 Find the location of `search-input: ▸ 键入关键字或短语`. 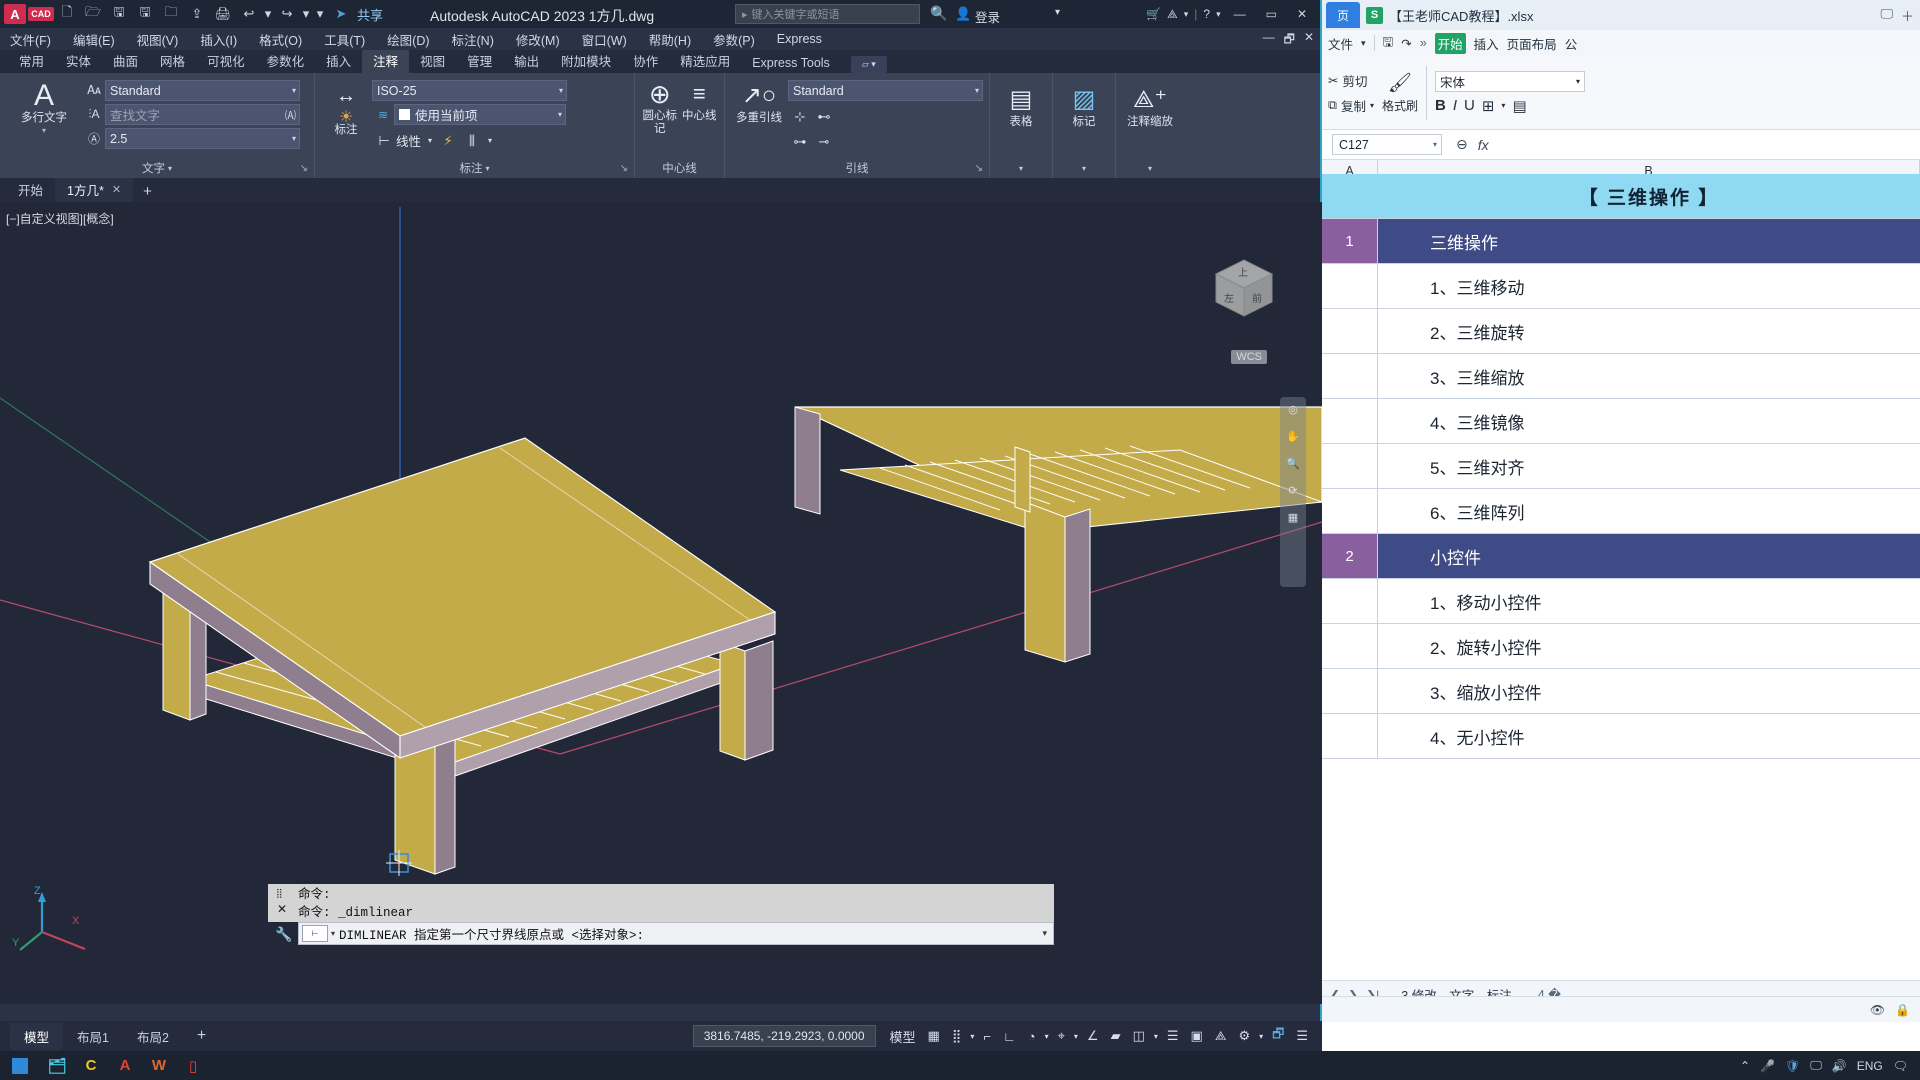

search-input: ▸ 键入关键字或短语 is located at coordinates (827, 14).